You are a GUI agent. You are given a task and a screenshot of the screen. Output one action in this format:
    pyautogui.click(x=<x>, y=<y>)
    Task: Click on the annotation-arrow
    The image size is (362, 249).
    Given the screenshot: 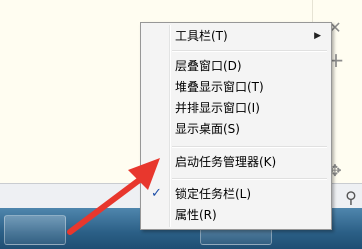 What is the action you would take?
    pyautogui.click(x=113, y=196)
    